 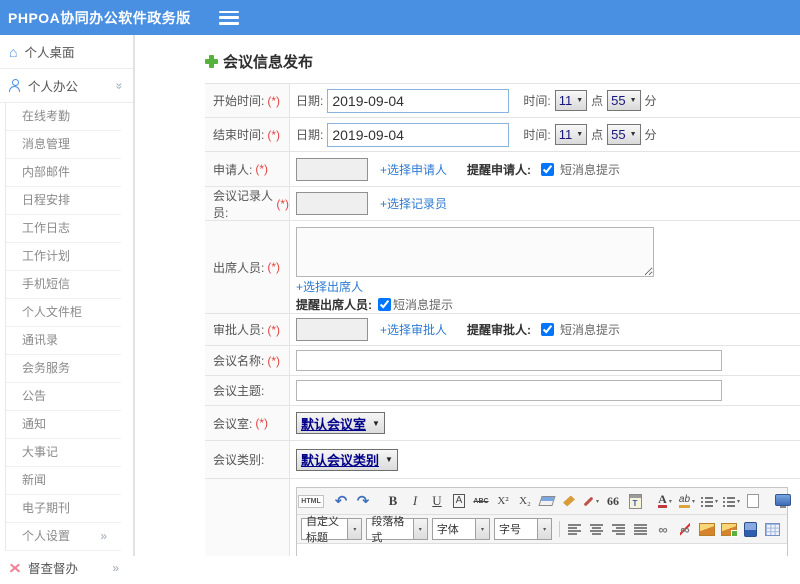 I want to click on sidebar-item-memorabilia: 大事记, so click(x=63, y=453).